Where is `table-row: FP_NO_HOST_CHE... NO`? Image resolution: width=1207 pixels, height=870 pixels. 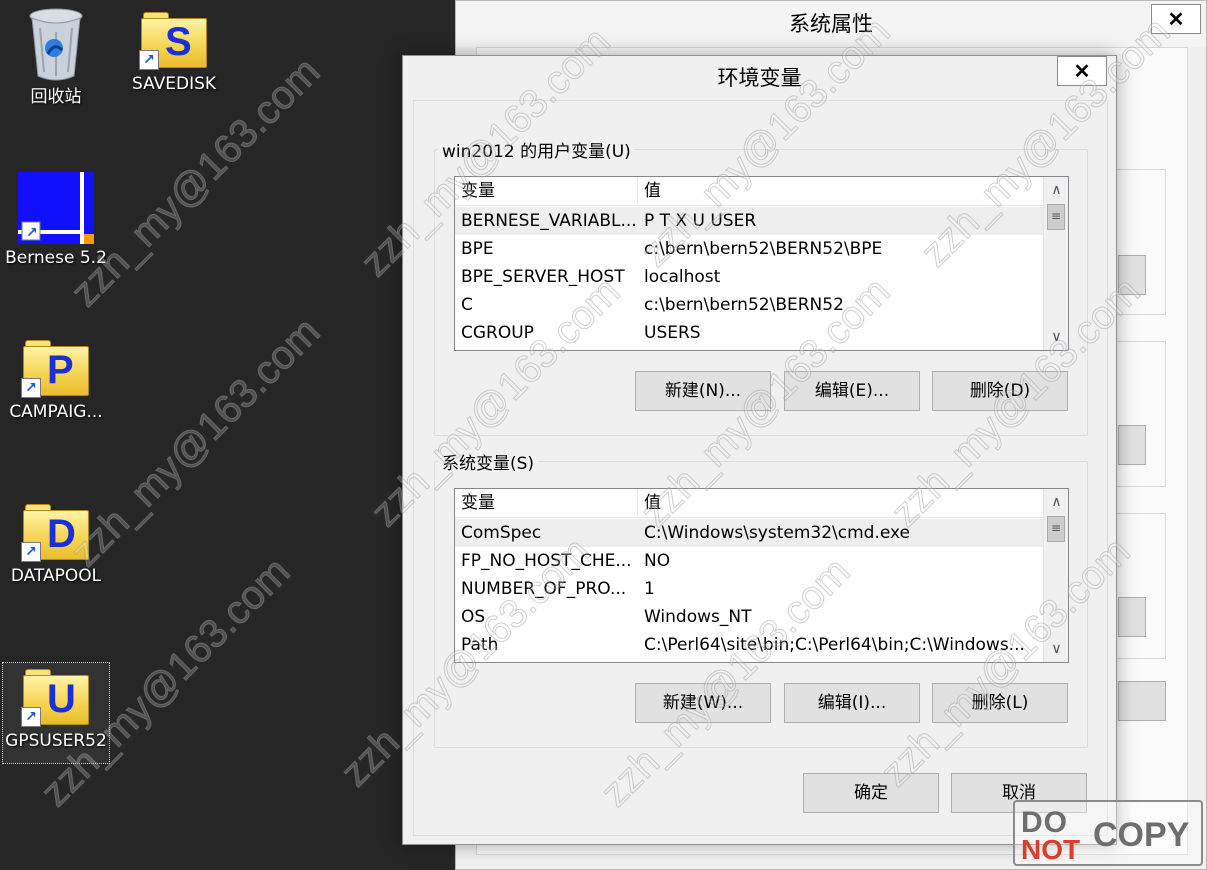 table-row: FP_NO_HOST_CHE... NO is located at coordinates (749, 561).